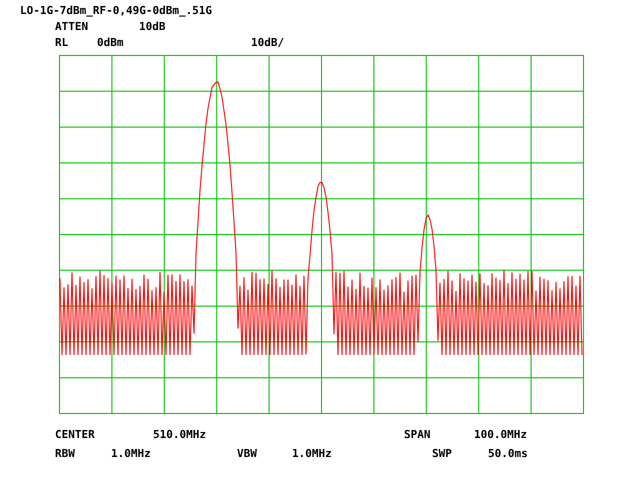 Image resolution: width=640 pixels, height=480 pixels. What do you see at coordinates (62, 43) in the screenshot?
I see `reference-level-label: RL` at bounding box center [62, 43].